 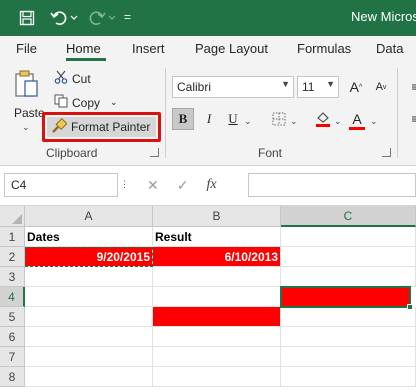 What do you see at coordinates (183, 119) in the screenshot?
I see `bold-button: B` at bounding box center [183, 119].